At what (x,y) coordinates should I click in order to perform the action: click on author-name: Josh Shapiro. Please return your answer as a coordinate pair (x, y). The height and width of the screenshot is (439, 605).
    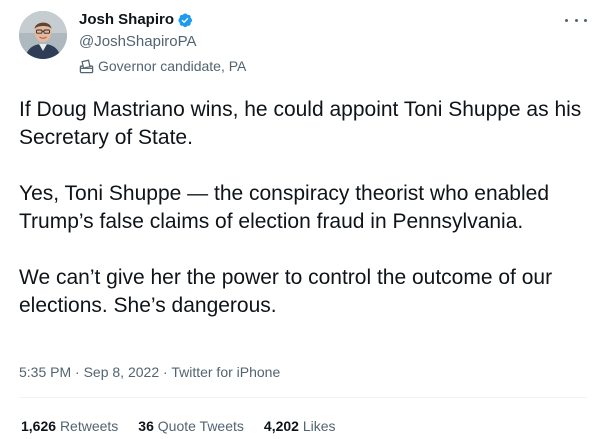
    Looking at the image, I should click on (126, 20).